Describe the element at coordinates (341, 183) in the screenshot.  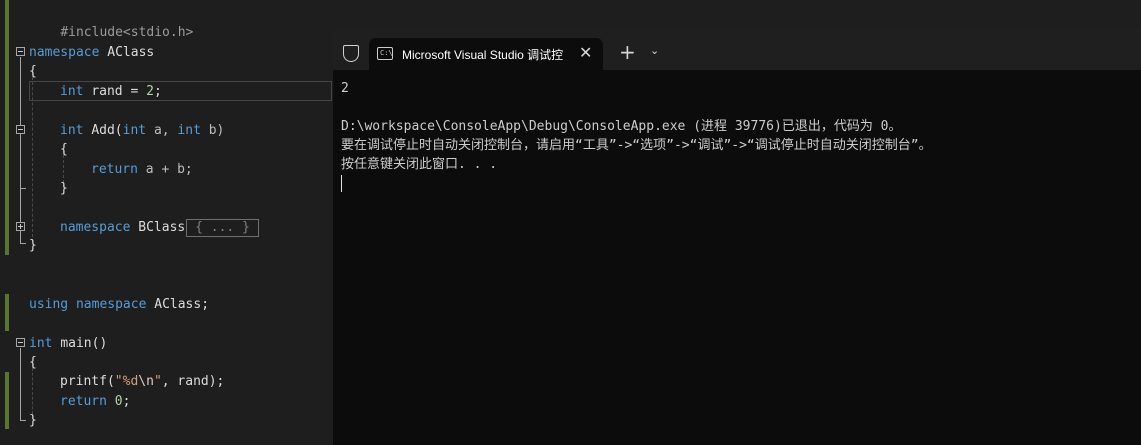
I see `text-cursor` at that location.